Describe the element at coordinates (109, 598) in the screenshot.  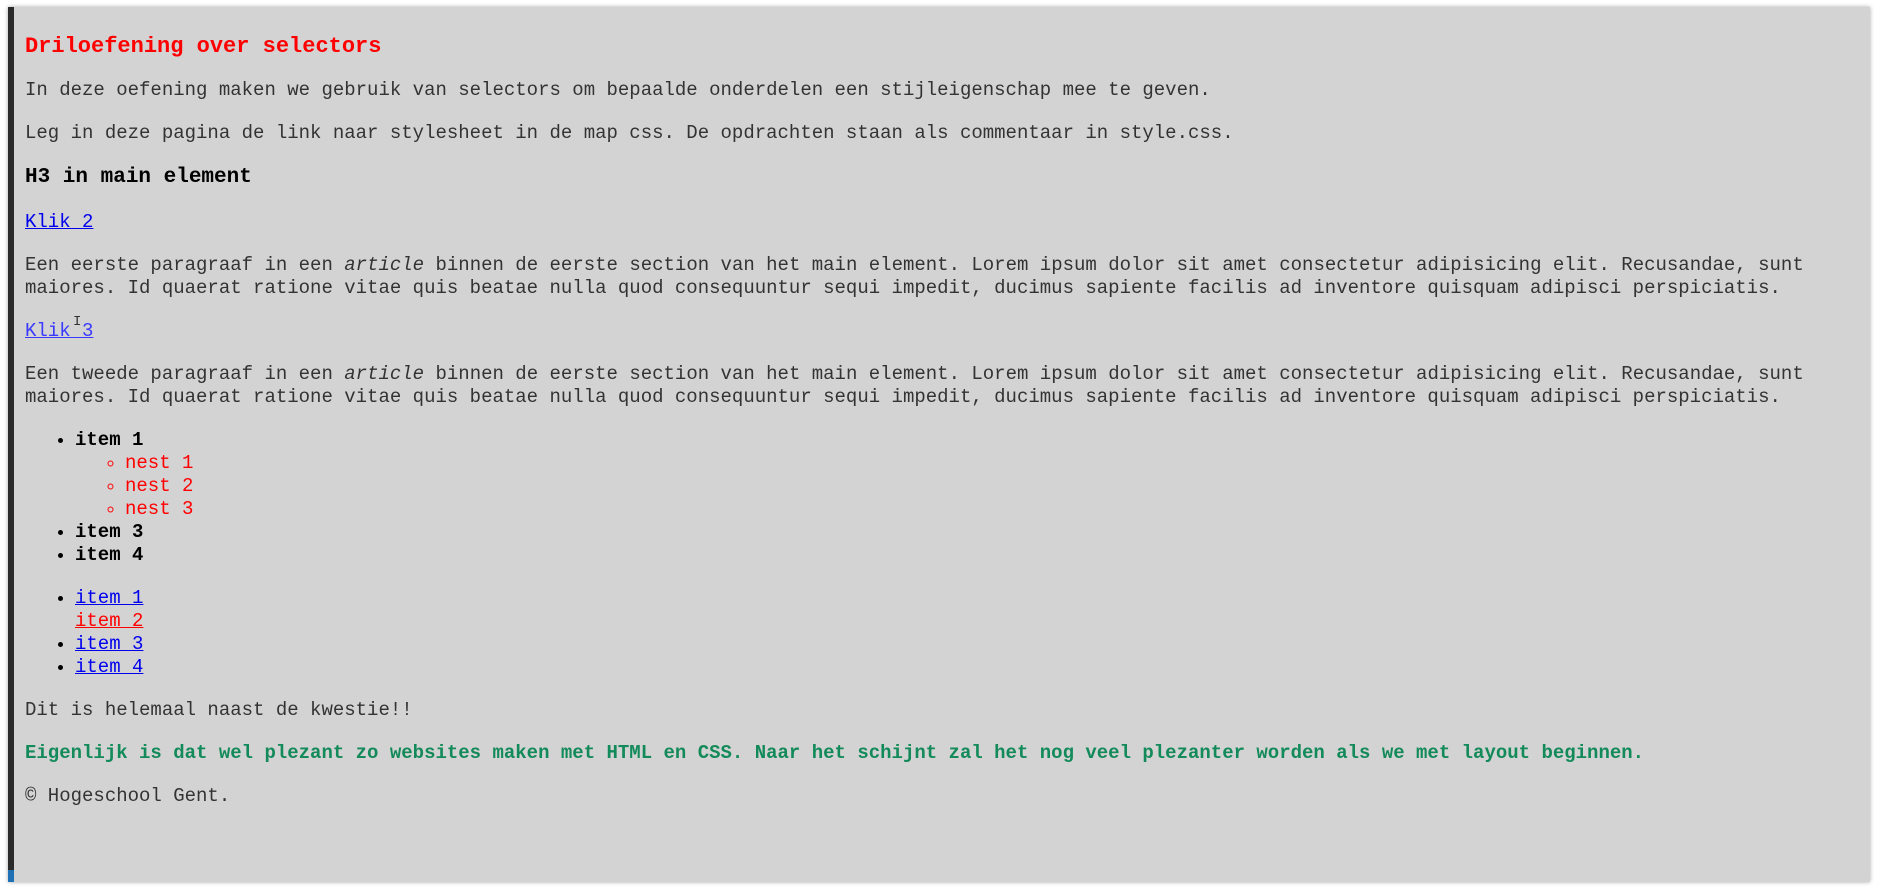
I see `link-item-1: item 1` at that location.